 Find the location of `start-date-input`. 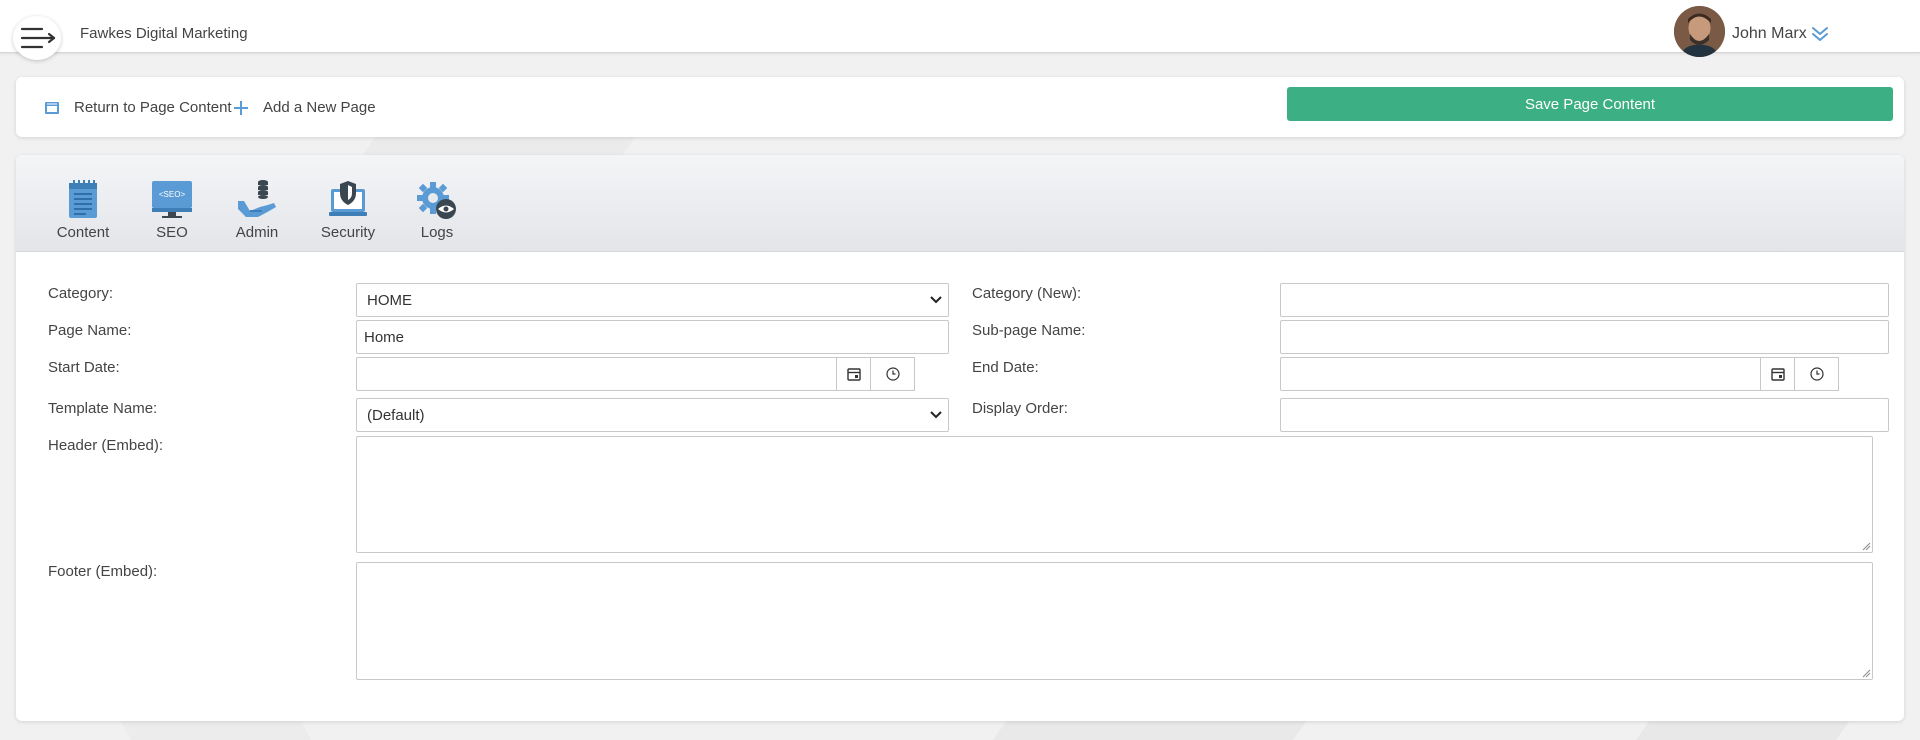

start-date-input is located at coordinates (597, 374).